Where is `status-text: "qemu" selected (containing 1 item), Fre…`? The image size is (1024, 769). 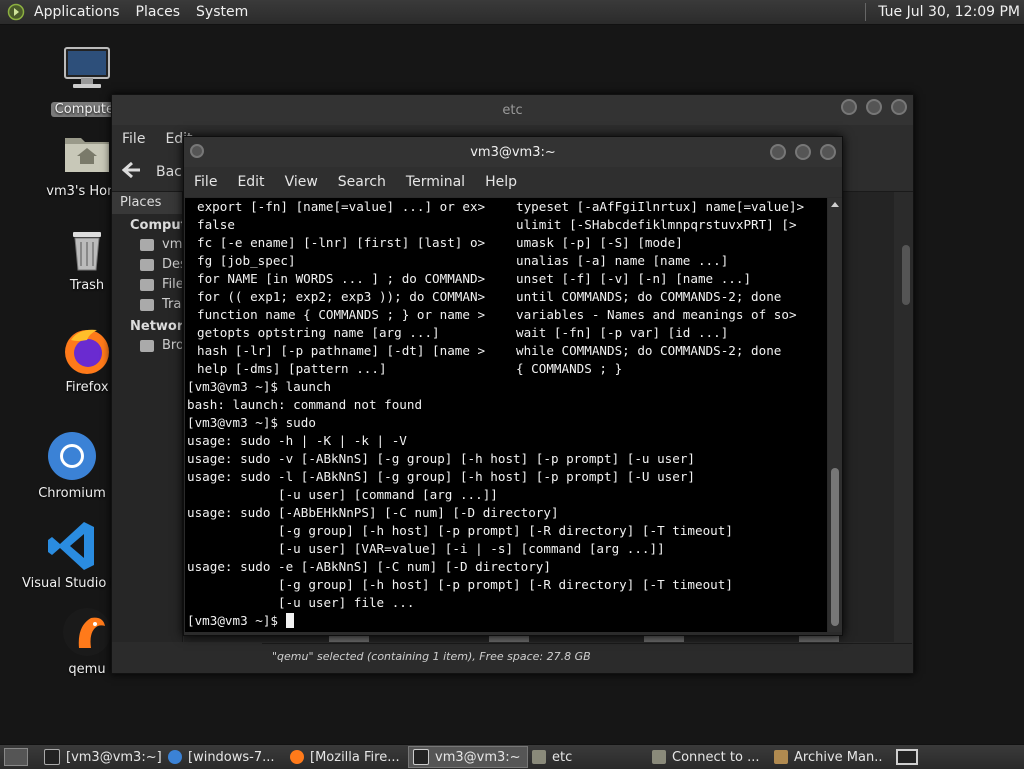
status-text: "qemu" selected (containing 1 item), Fre… is located at coordinates (431, 656).